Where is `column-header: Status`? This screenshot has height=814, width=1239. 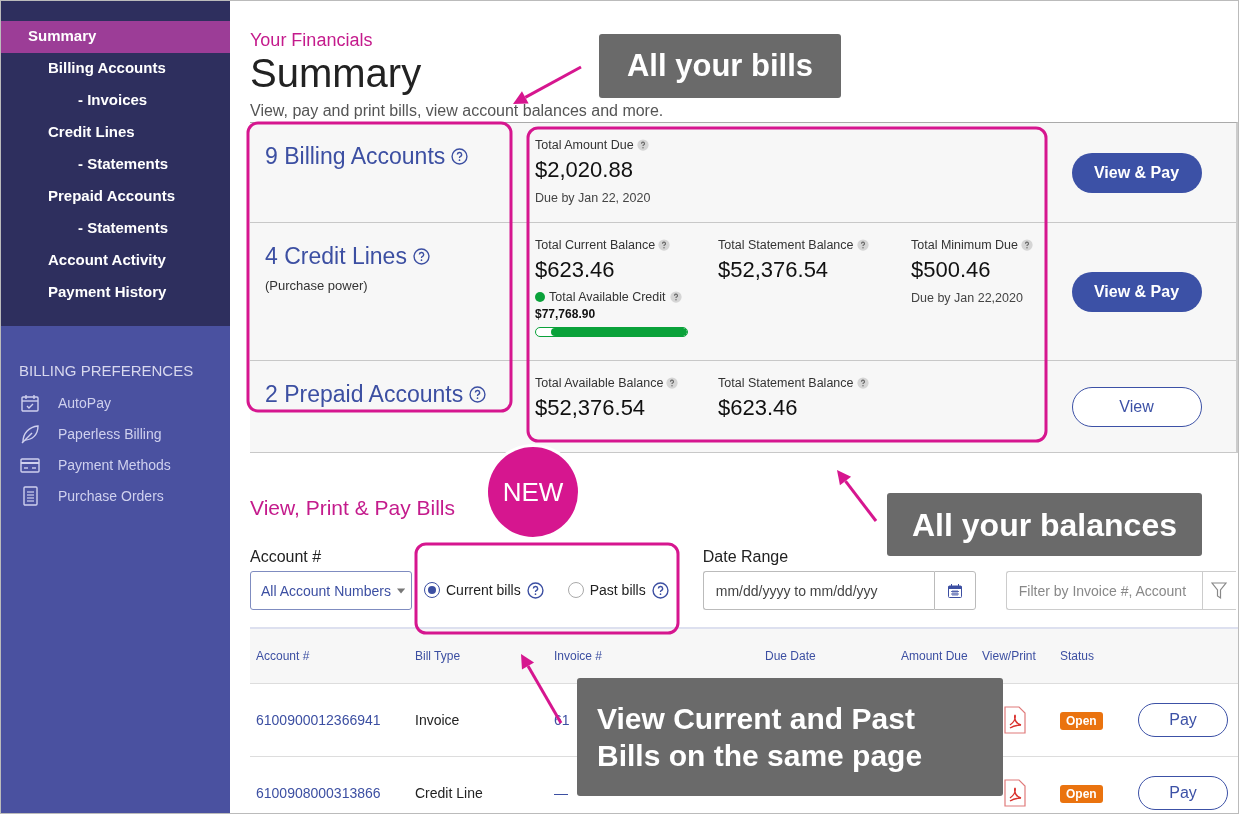
column-header: Status is located at coordinates (1096, 656).